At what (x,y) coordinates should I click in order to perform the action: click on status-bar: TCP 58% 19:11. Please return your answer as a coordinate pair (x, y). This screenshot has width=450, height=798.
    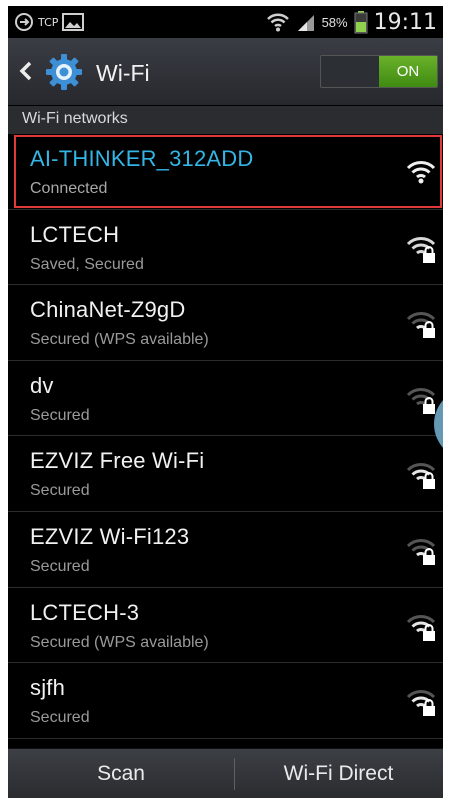
    Looking at the image, I should click on (225, 22).